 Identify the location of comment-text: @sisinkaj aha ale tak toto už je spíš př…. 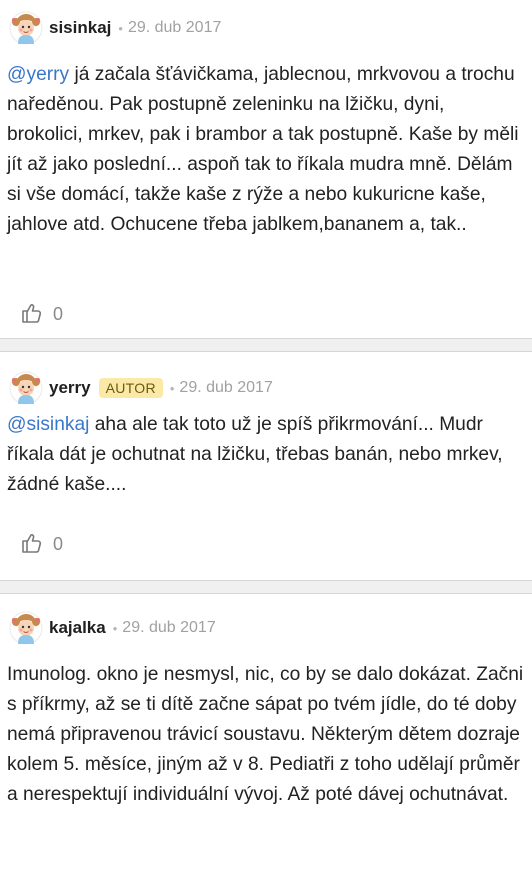
(265, 455).